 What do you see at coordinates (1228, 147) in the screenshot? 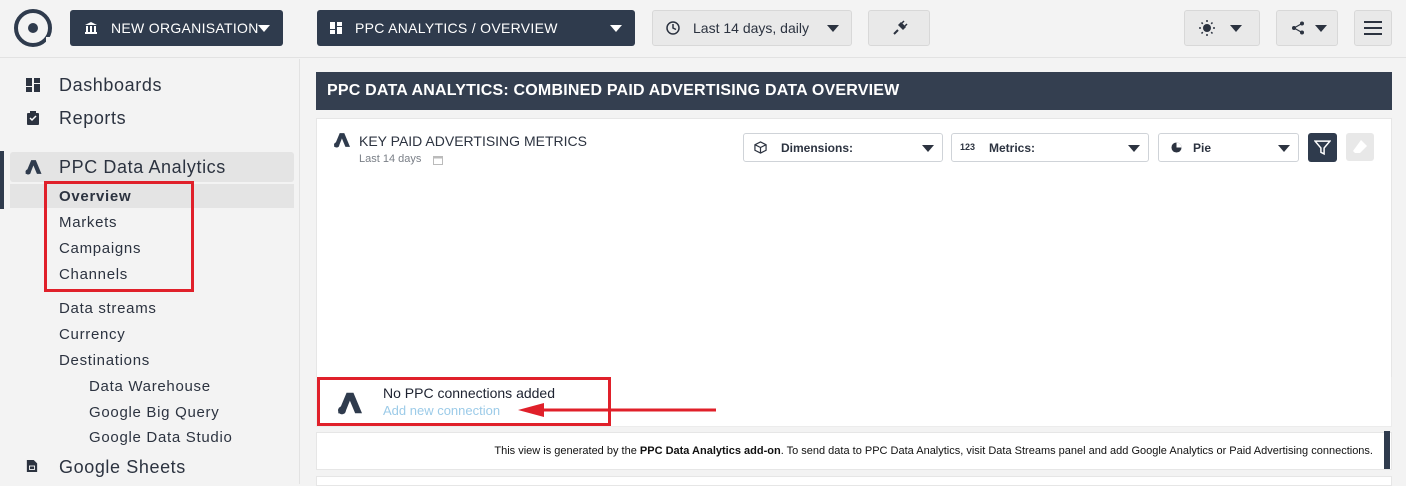
I see `chart-type-select: Pie` at bounding box center [1228, 147].